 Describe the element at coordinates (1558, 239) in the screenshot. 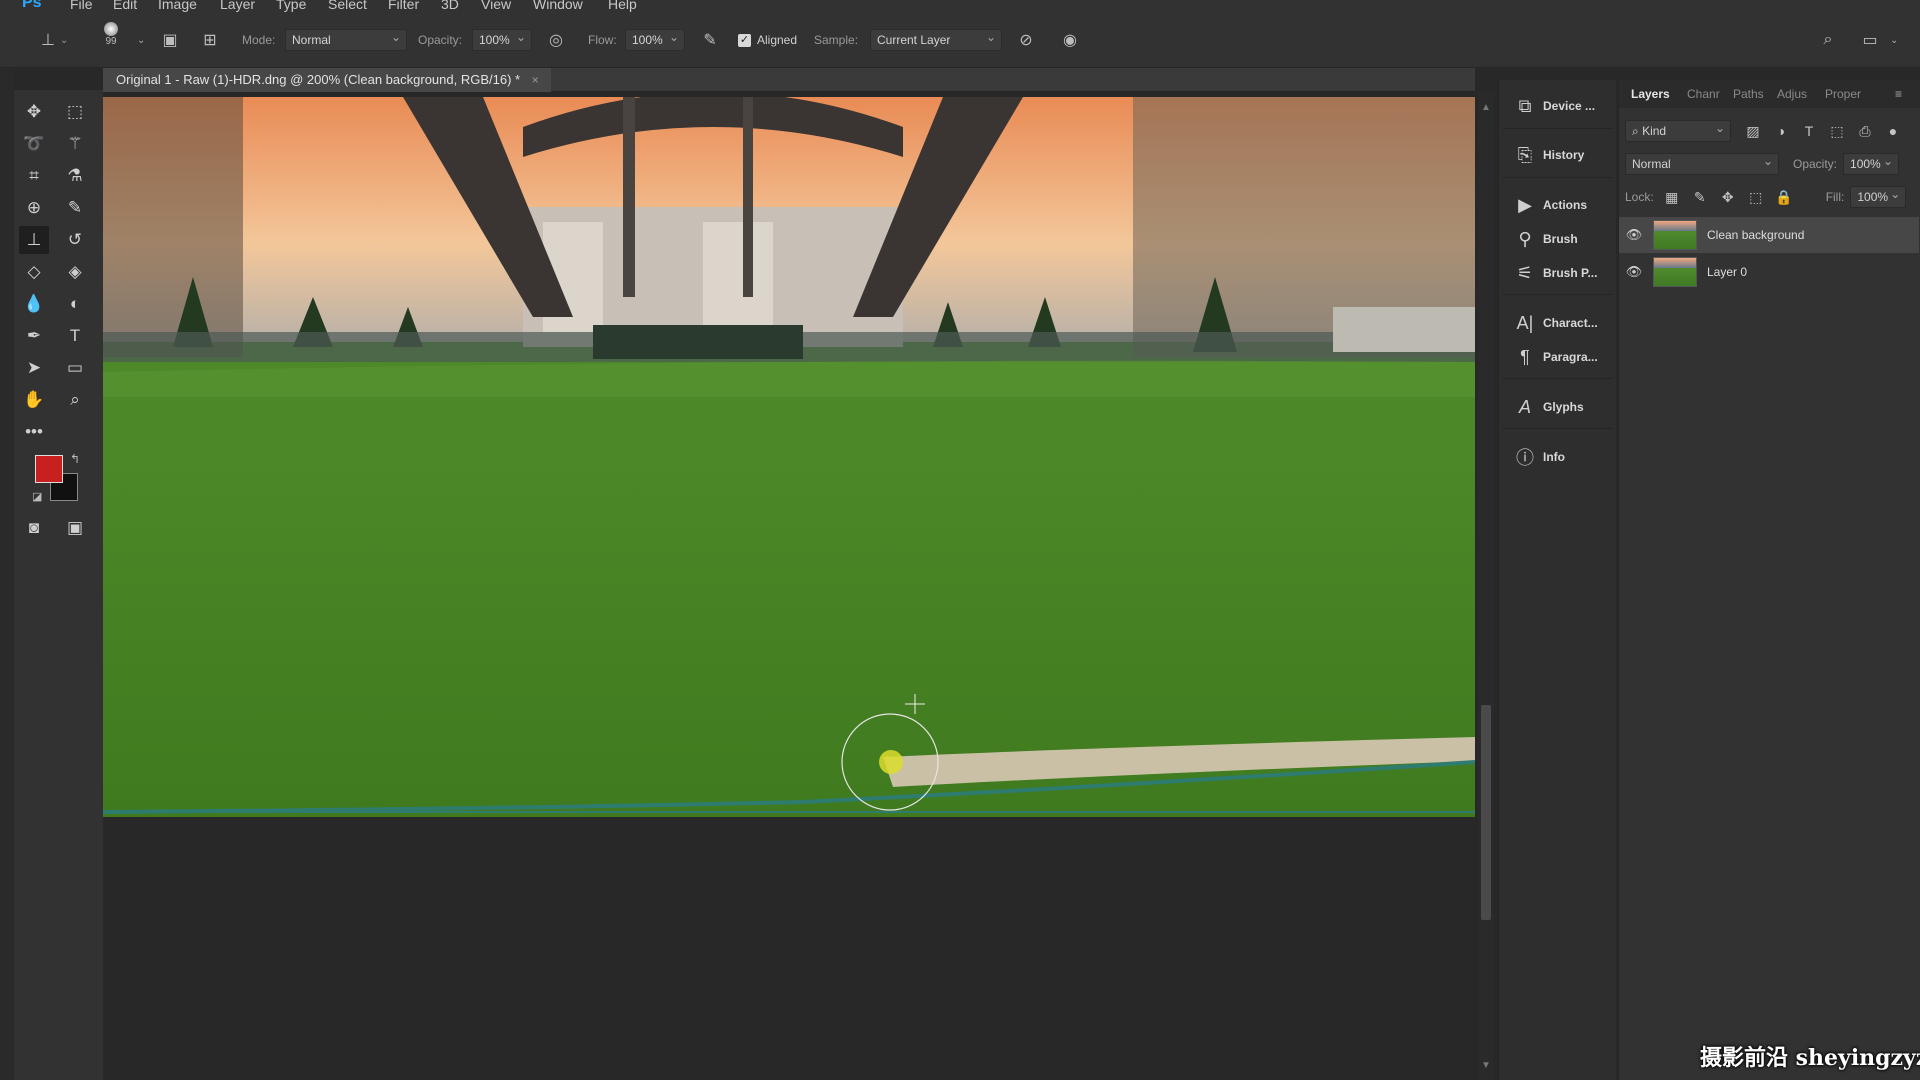

I see `dock-brush: ⚲ Brush` at that location.